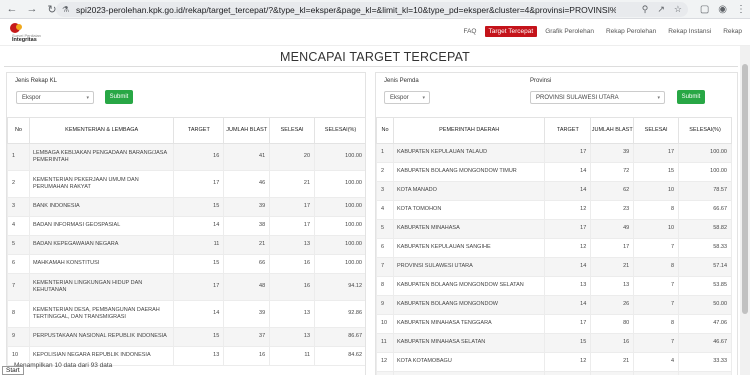 The height and width of the screenshot is (375, 750). I want to click on cell-blast: 46, so click(247, 184).